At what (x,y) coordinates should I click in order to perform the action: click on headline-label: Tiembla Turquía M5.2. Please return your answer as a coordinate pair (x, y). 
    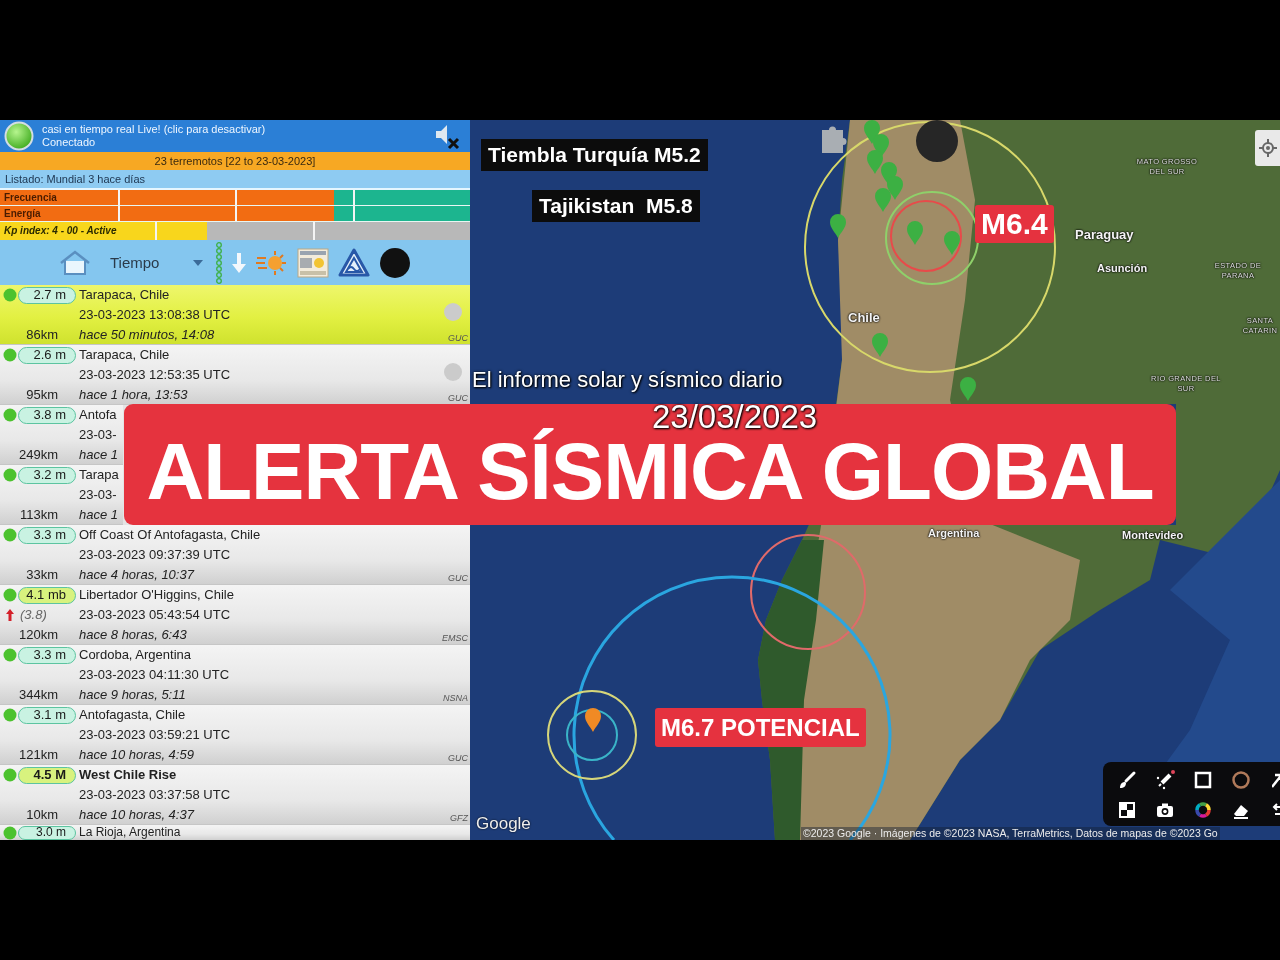
    Looking at the image, I should click on (594, 155).